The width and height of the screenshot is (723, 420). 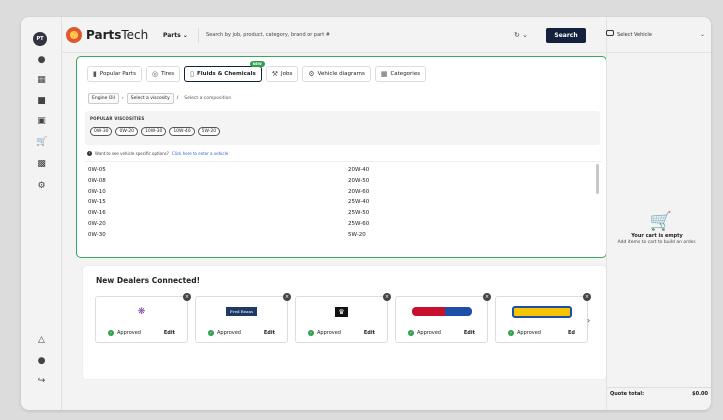 What do you see at coordinates (41, 80) in the screenshot?
I see `catalog-icon: ▦` at bounding box center [41, 80].